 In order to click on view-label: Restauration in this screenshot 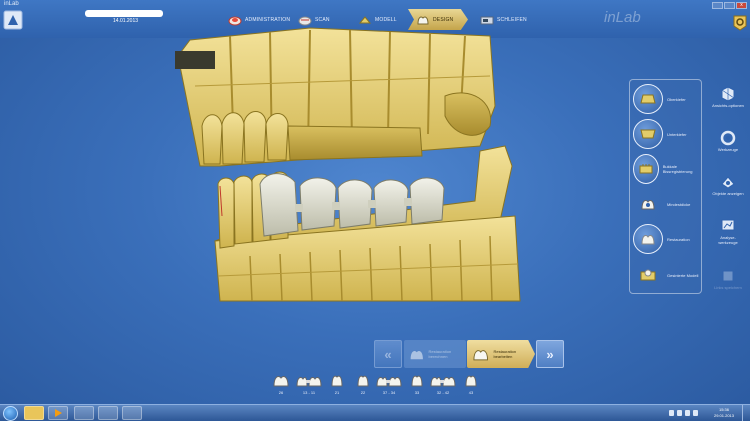, I will do `click(678, 239)`.